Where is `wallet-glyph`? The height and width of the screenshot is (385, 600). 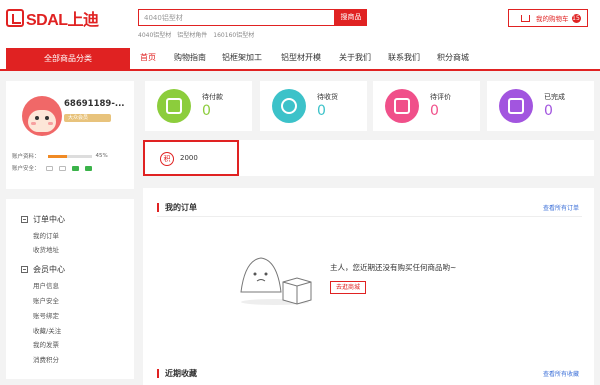 wallet-glyph is located at coordinates (174, 106).